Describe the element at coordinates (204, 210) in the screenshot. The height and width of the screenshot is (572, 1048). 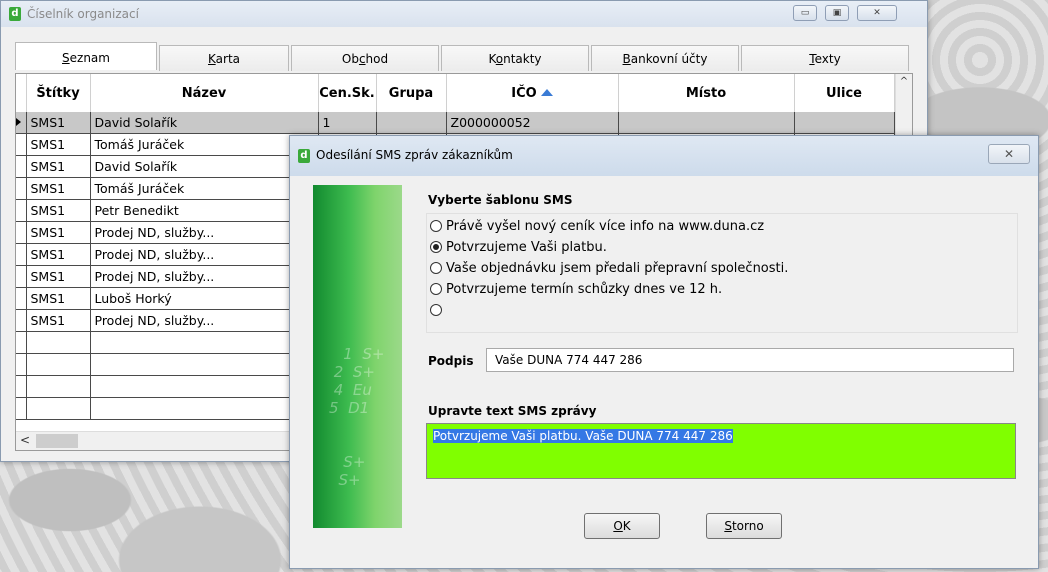
I see `table-cell: Petr Benedikt` at that location.